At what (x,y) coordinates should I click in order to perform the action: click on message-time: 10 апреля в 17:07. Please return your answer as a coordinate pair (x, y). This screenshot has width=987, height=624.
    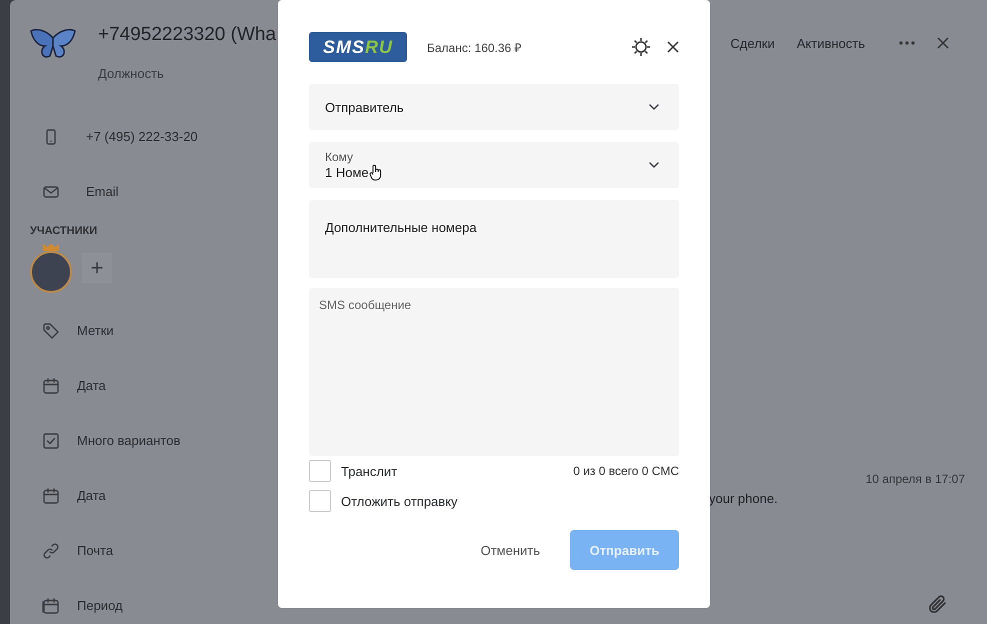
    Looking at the image, I should click on (915, 479).